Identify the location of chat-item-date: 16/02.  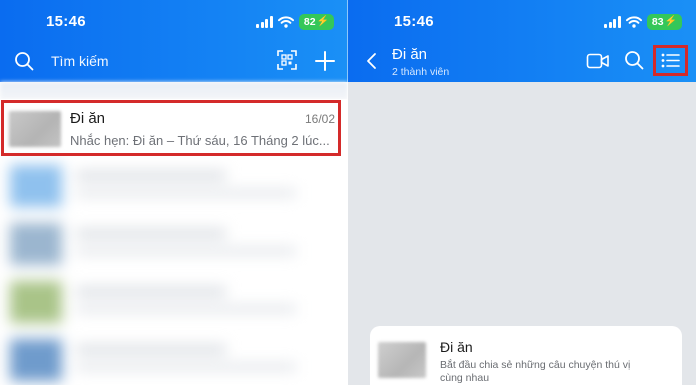
(319, 119).